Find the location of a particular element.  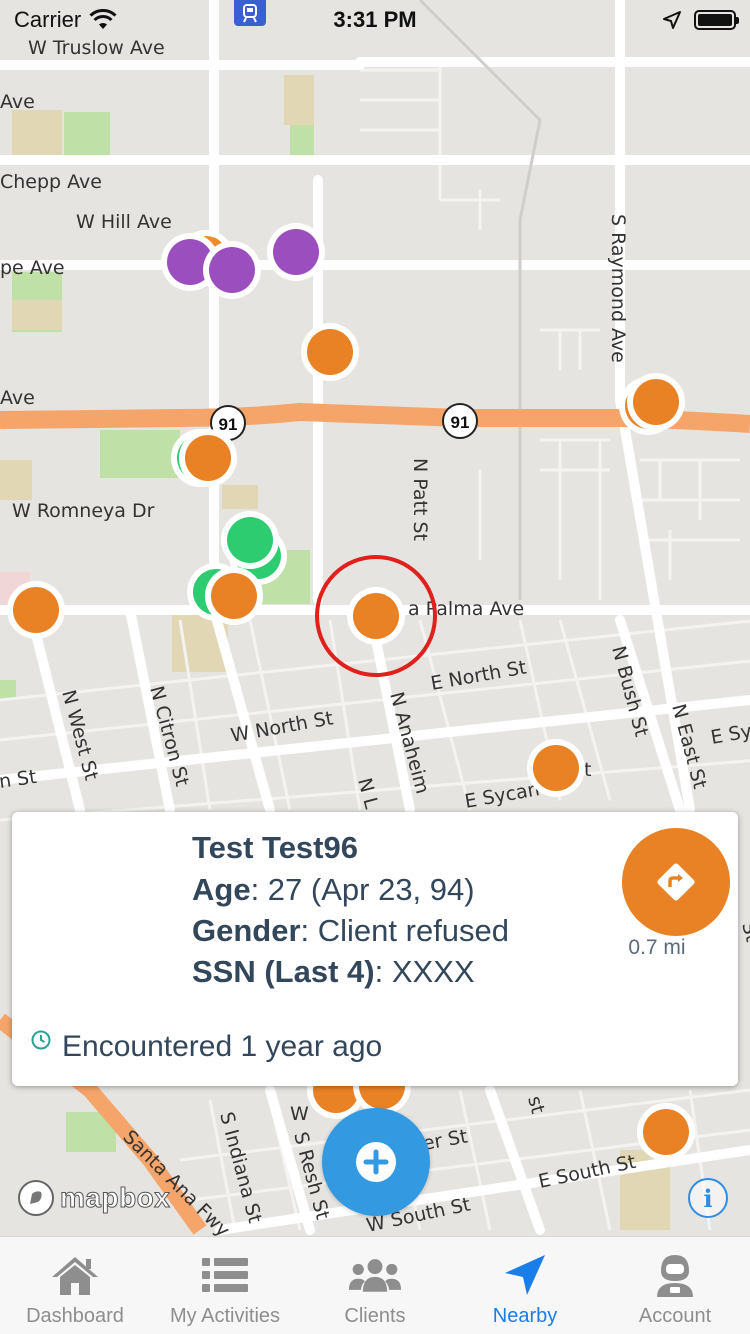

mapbox-logo: mapbox is located at coordinates (93, 1198).